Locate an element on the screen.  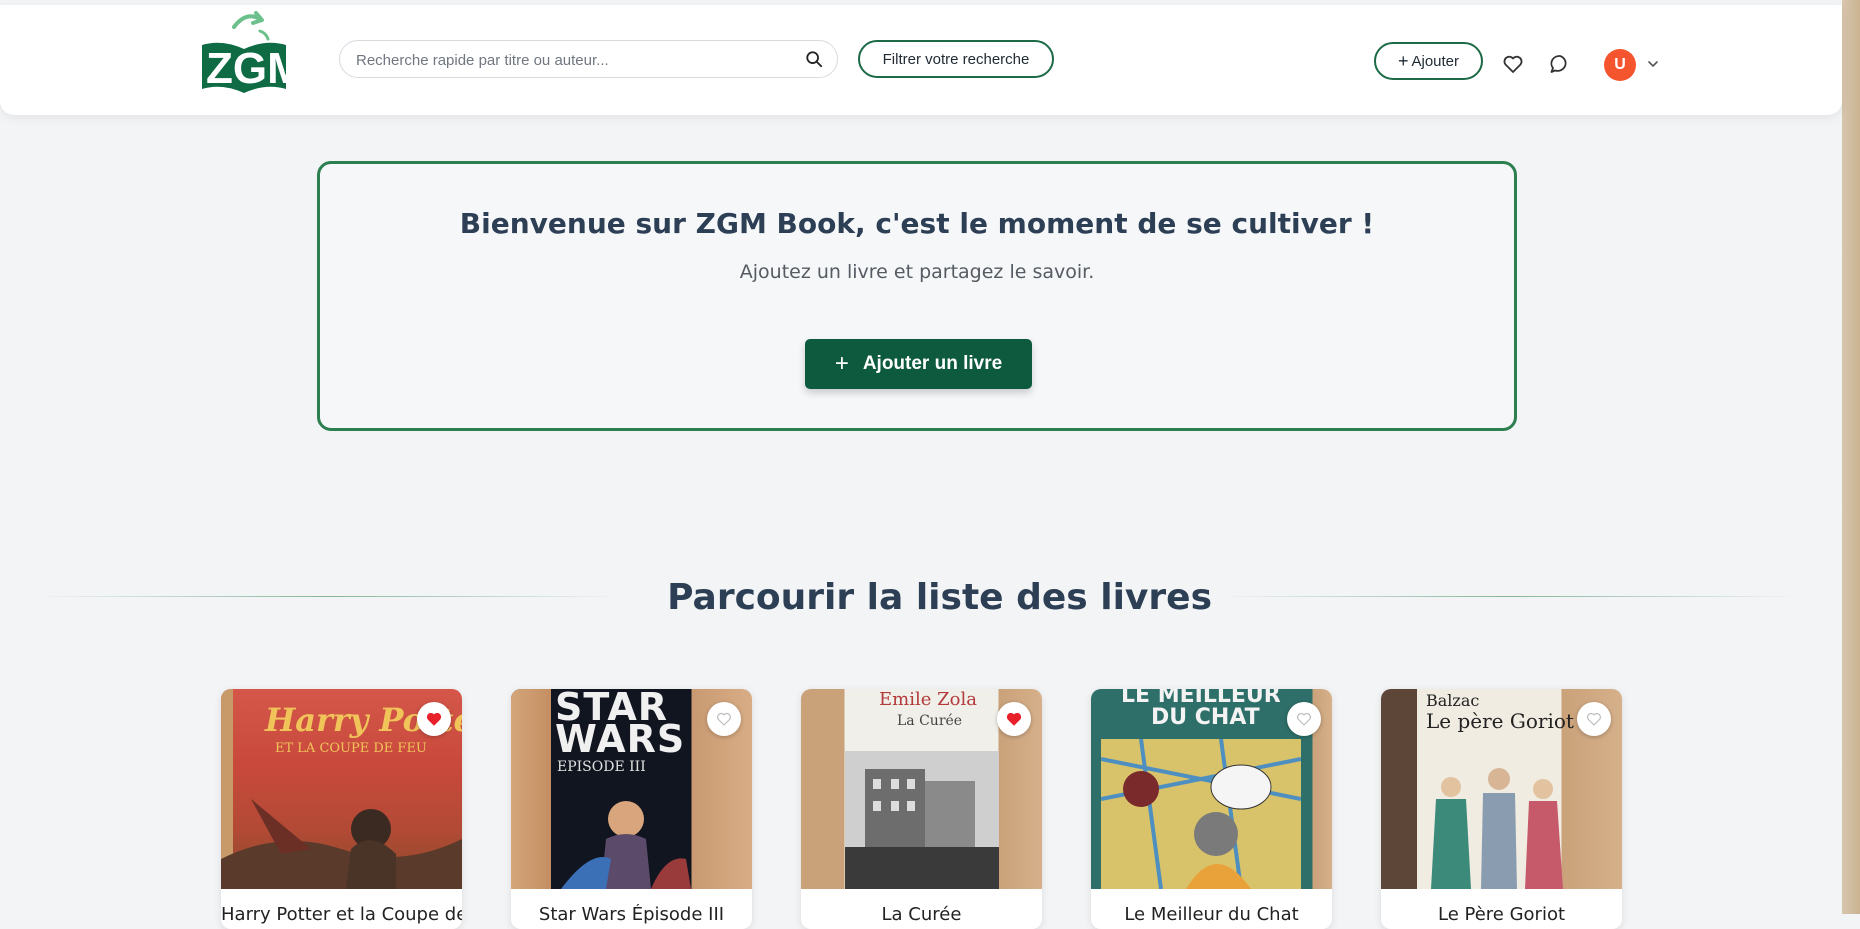
book-title: Star Wars Épisode III is located at coordinates (631, 914).